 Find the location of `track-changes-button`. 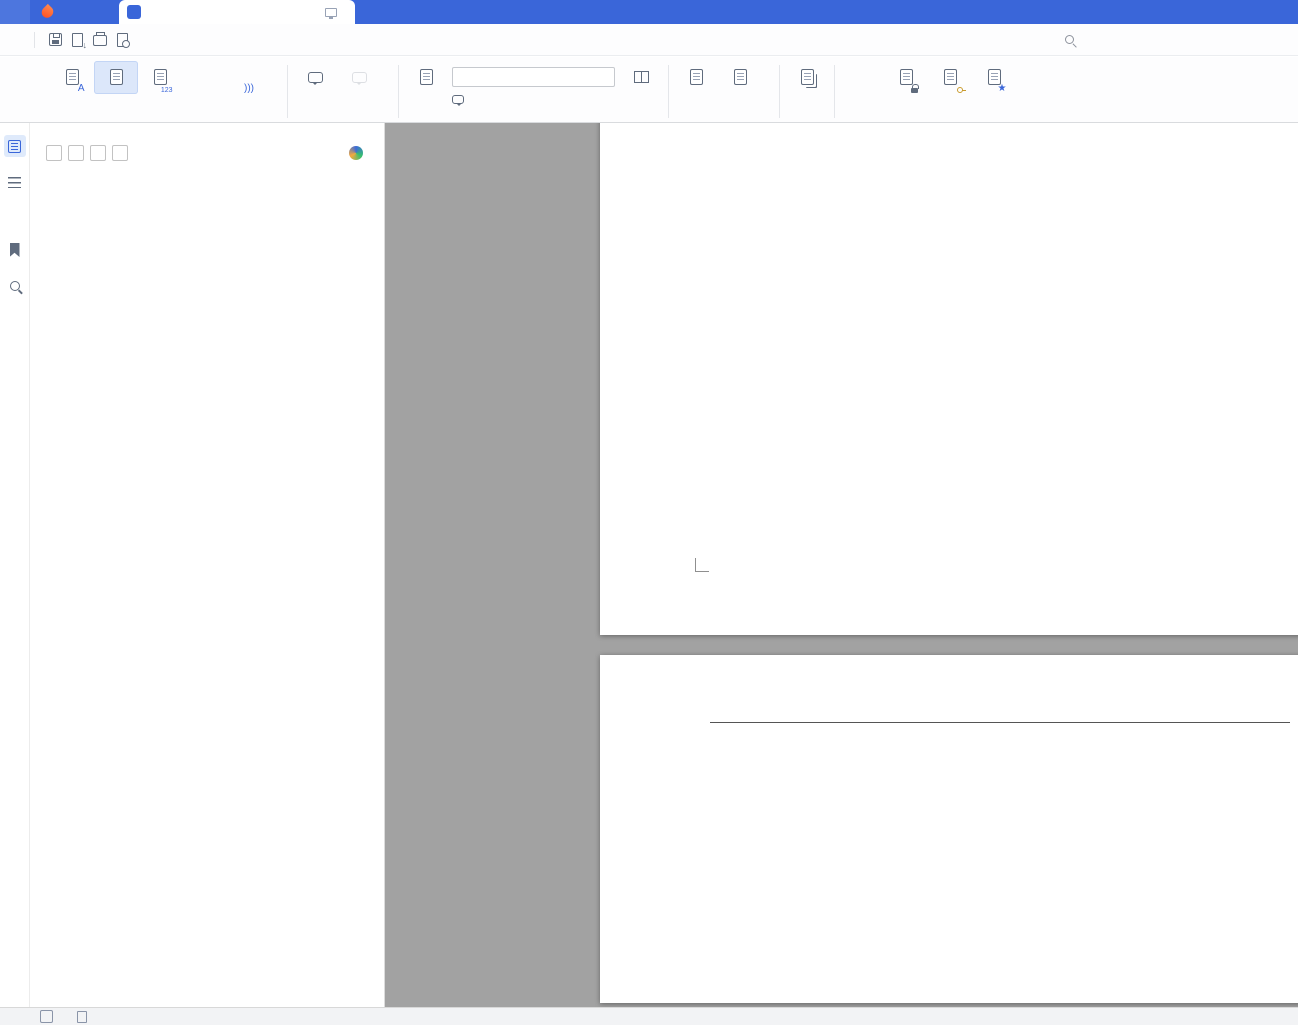

track-changes-button is located at coordinates (426, 77).